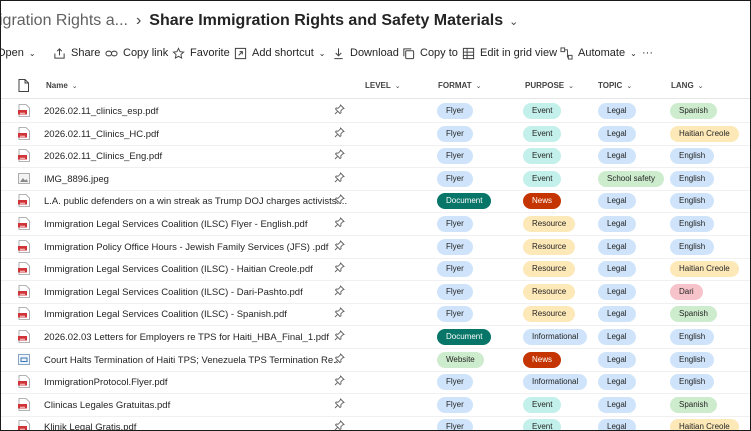  I want to click on open-button: Open ⌄, so click(18, 53).